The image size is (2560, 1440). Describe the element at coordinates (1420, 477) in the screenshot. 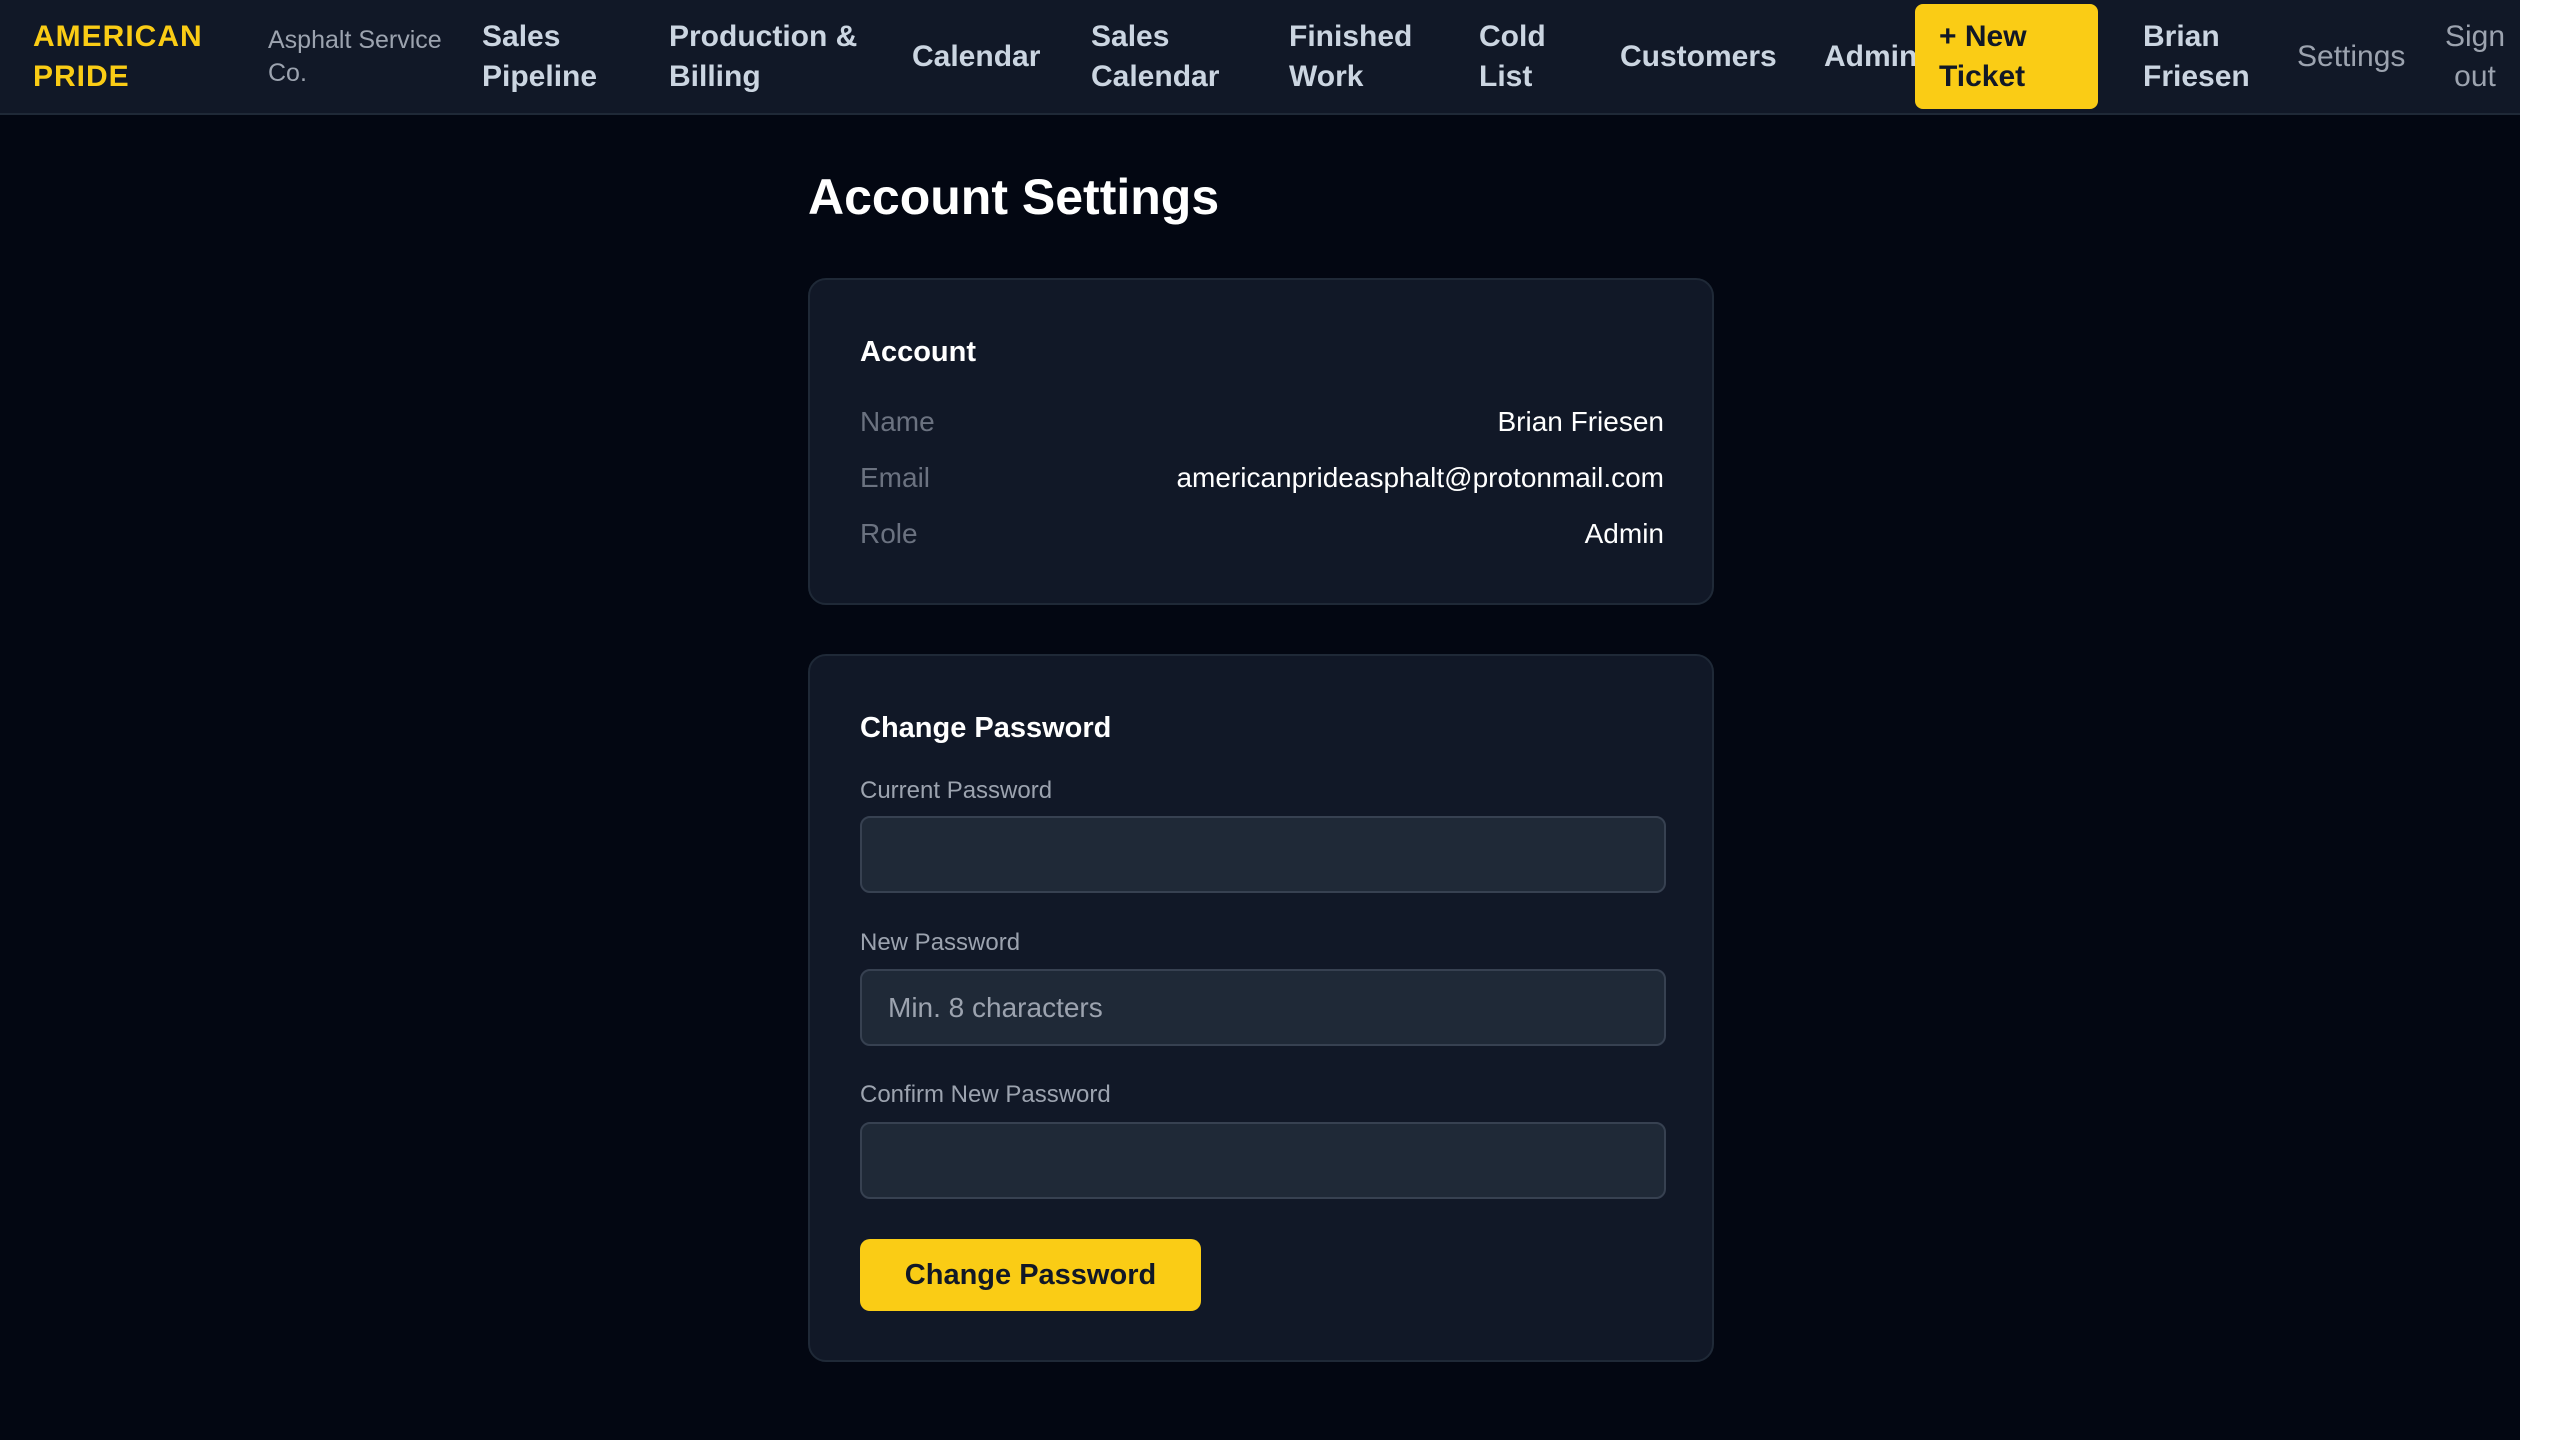

I see `account-email-value: americanprideasphalt@protonmail.com` at that location.